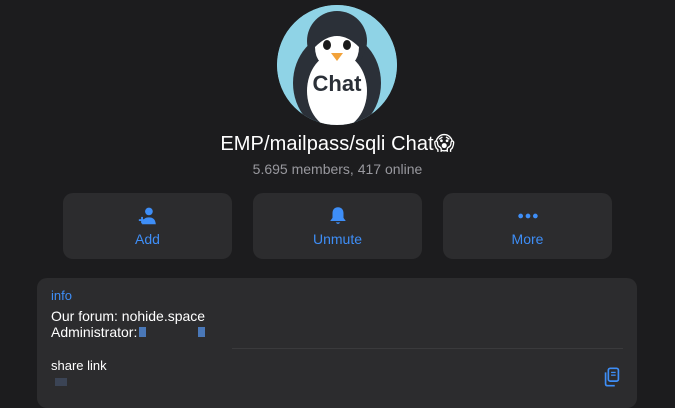 This screenshot has width=675, height=408. I want to click on avatar-text: Chat, so click(338, 83).